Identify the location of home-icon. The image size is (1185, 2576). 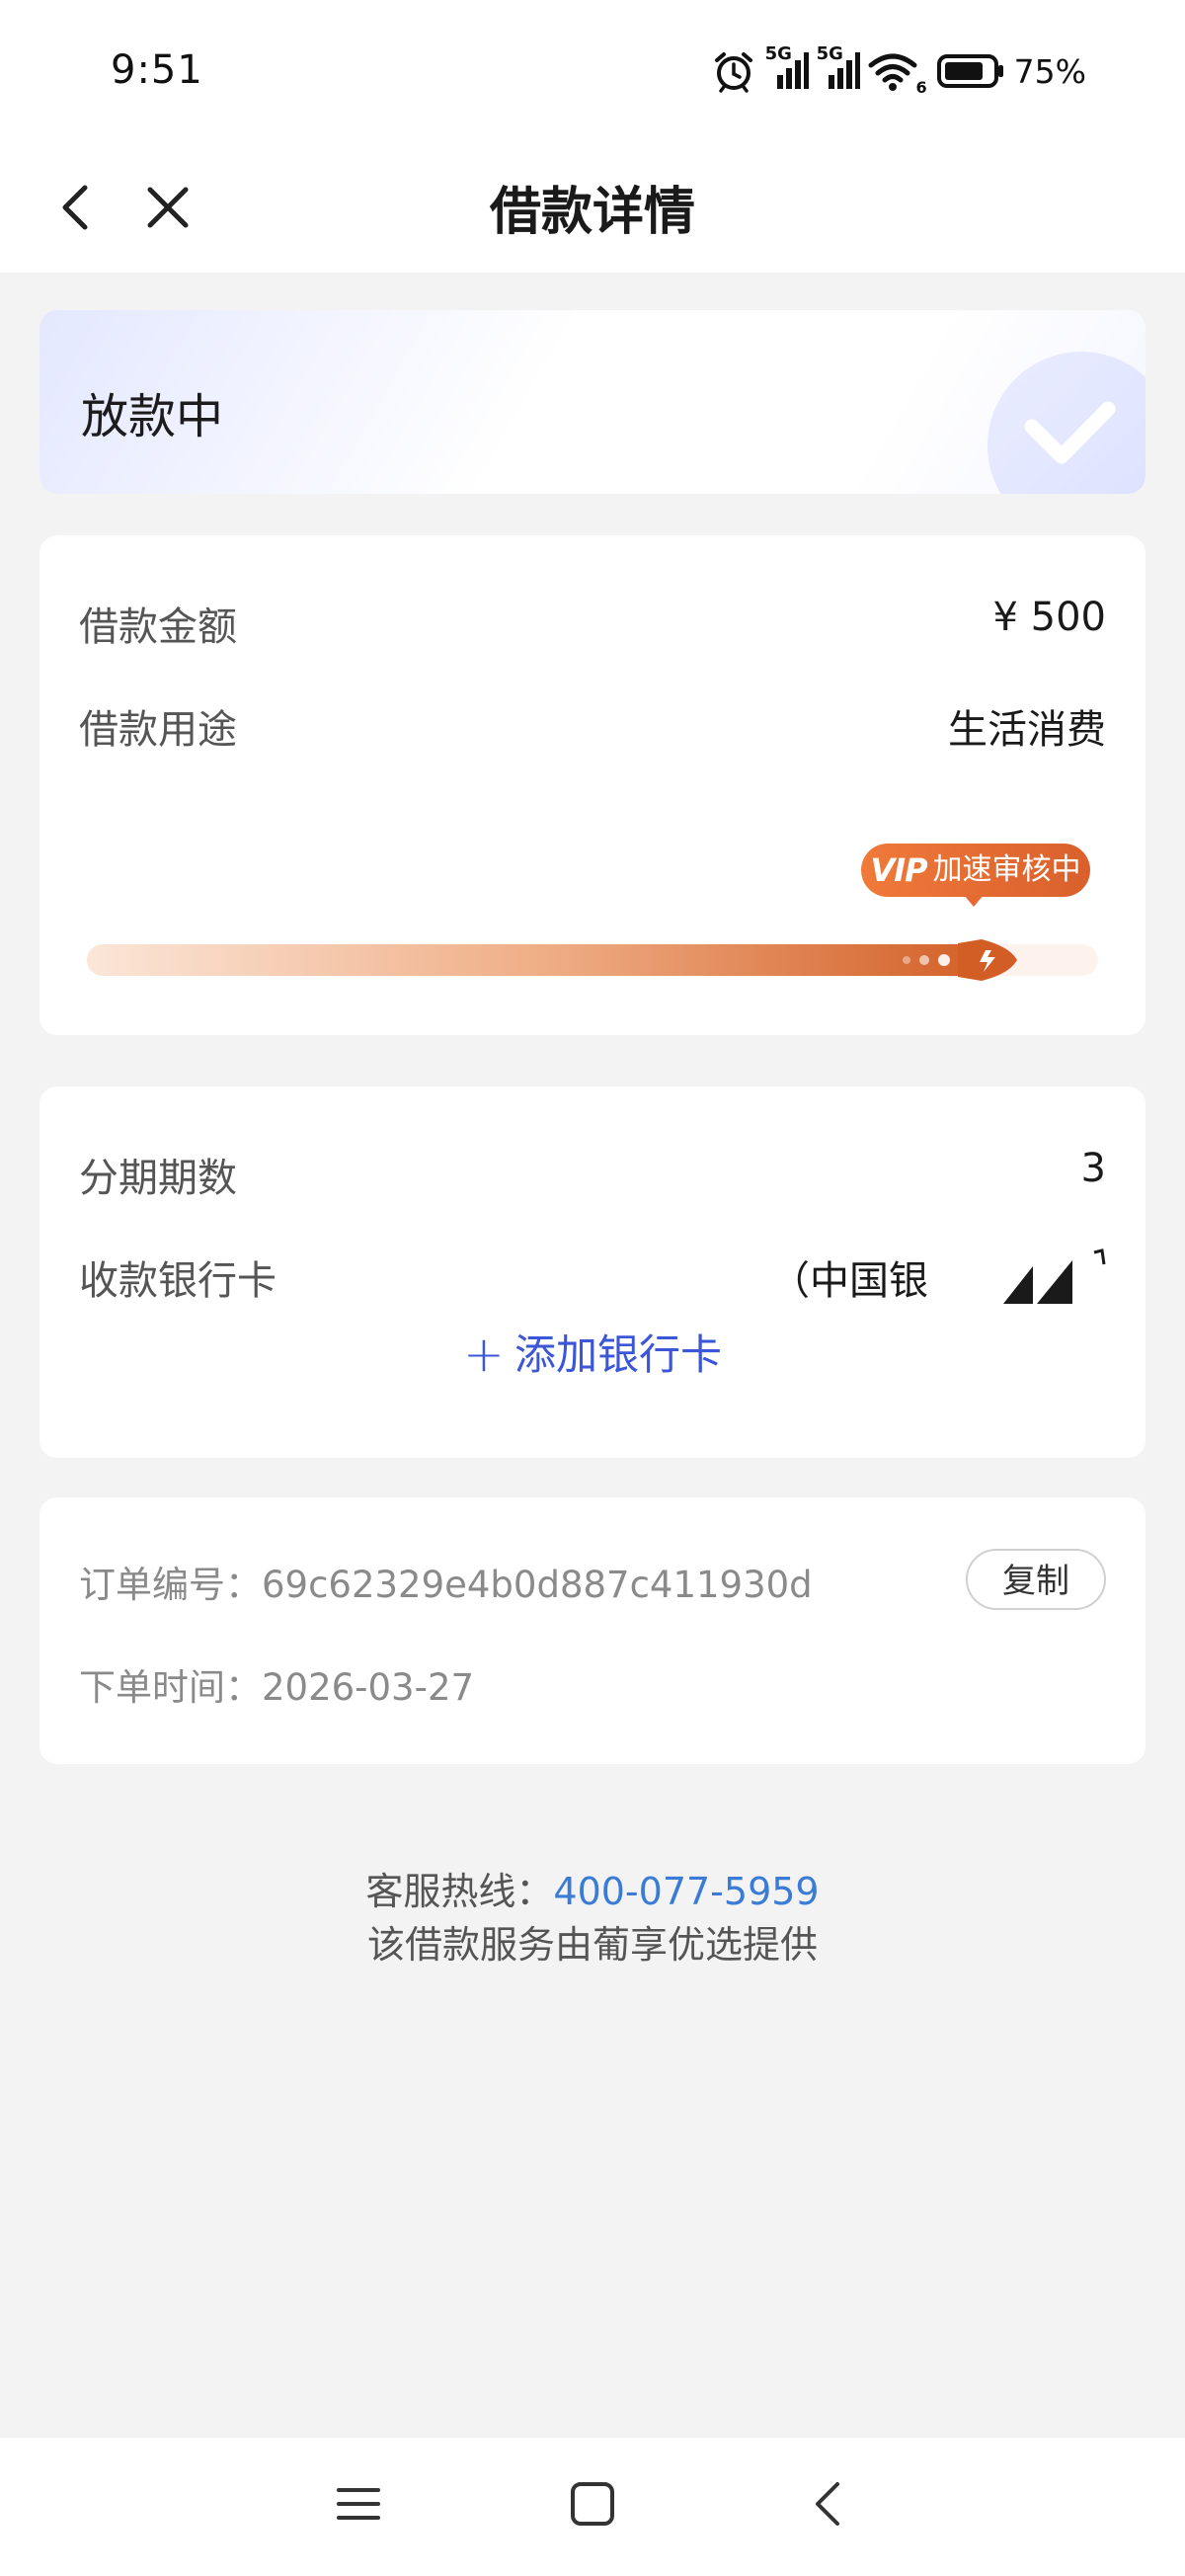
(592, 2506).